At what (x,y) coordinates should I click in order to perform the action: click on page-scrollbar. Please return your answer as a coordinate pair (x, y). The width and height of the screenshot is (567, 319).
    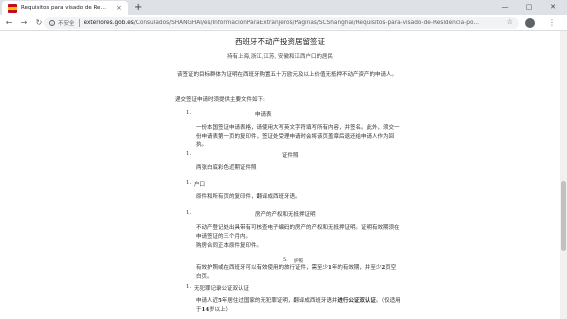
    Looking at the image, I should click on (563, 175).